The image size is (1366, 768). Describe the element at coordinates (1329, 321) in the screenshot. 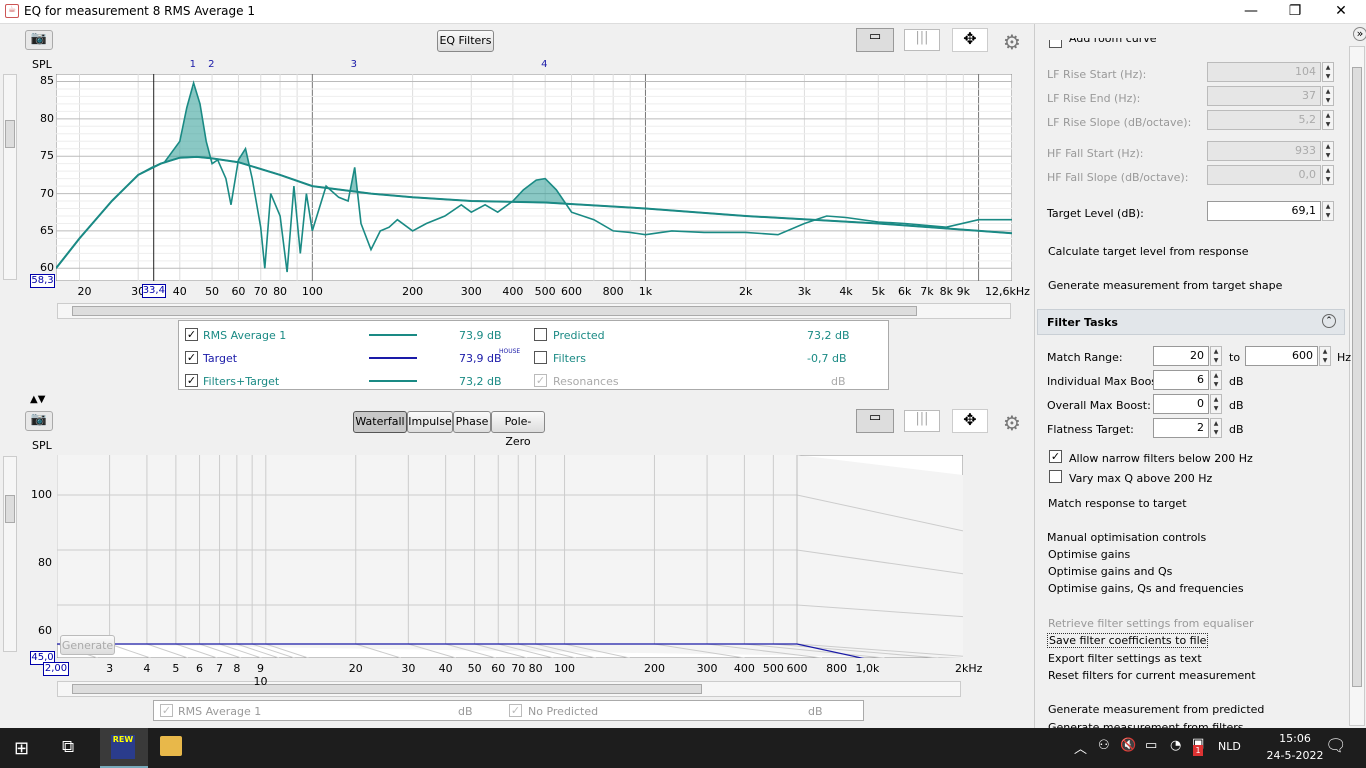

I see `collapse-section-icon: ⌃` at that location.